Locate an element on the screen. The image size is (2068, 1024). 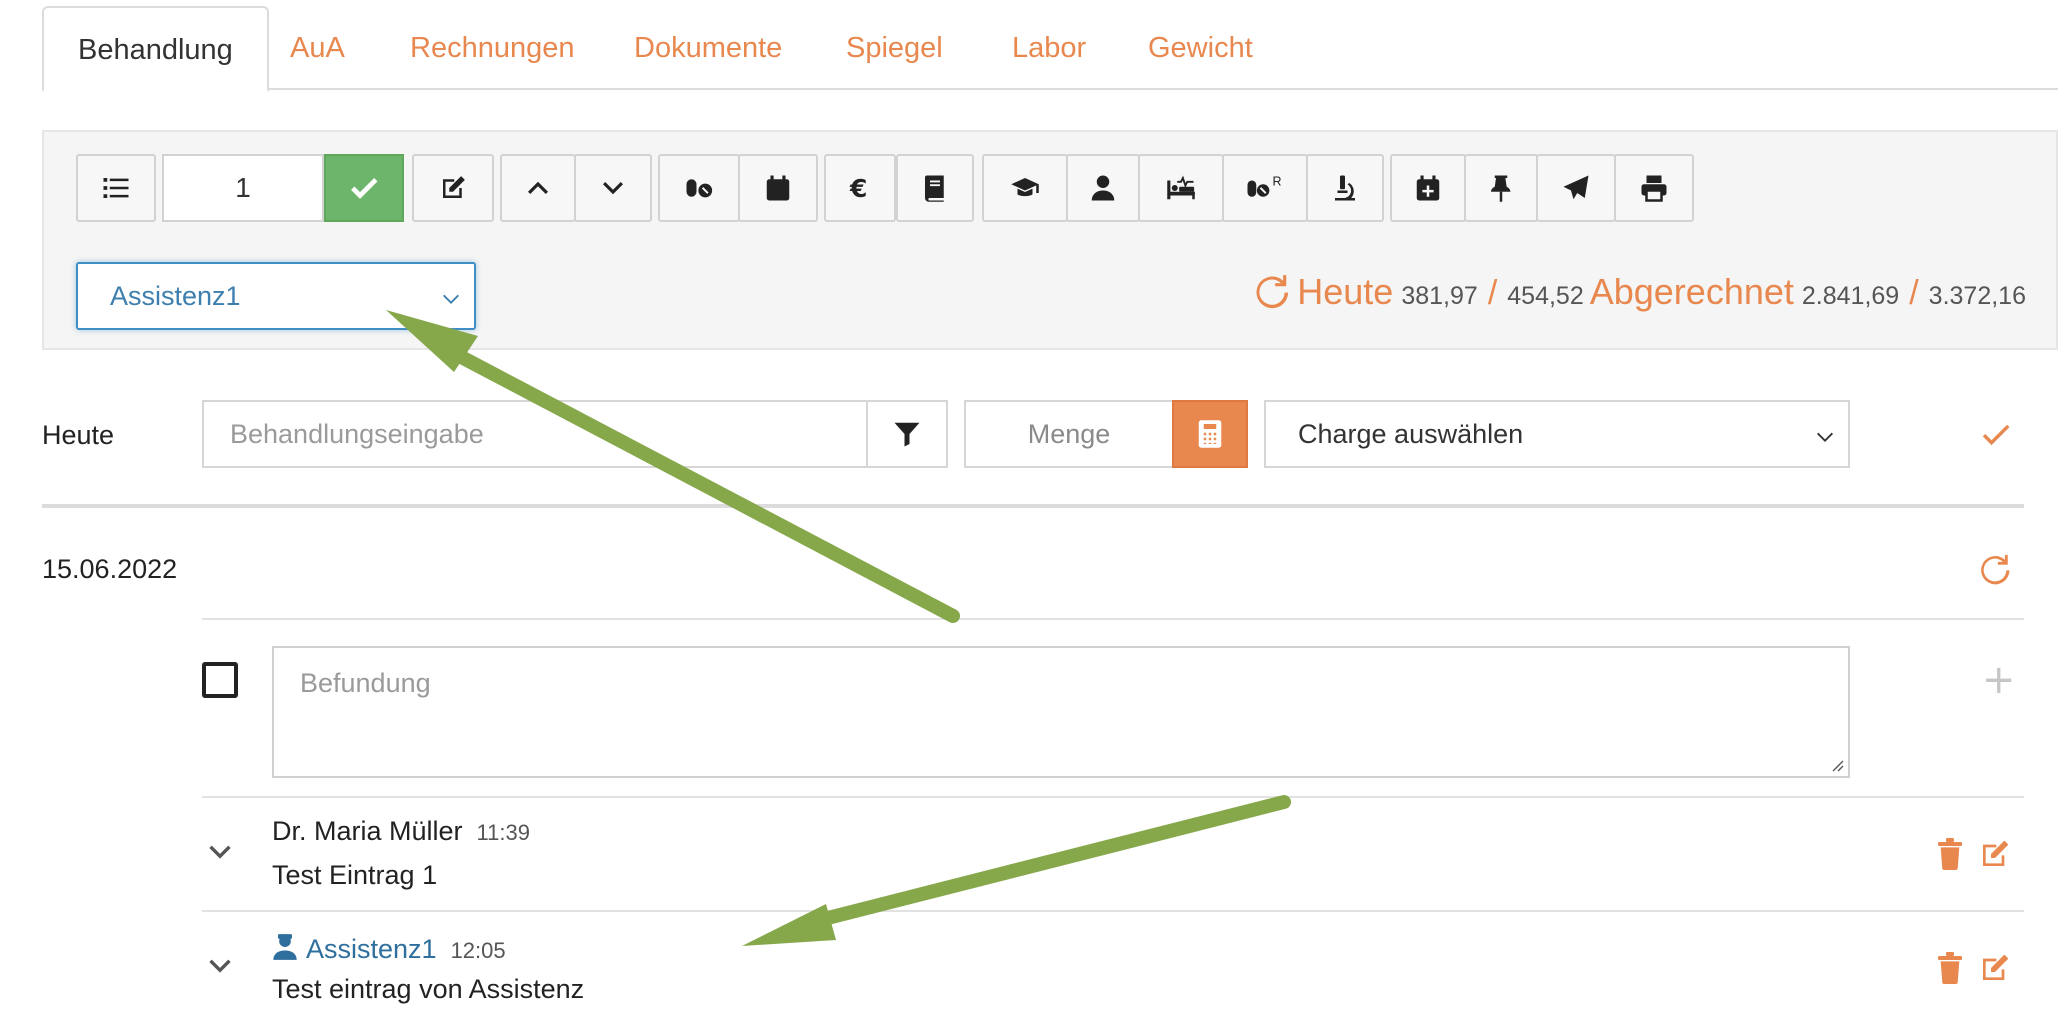
chevron-up-icon is located at coordinates (538, 187).